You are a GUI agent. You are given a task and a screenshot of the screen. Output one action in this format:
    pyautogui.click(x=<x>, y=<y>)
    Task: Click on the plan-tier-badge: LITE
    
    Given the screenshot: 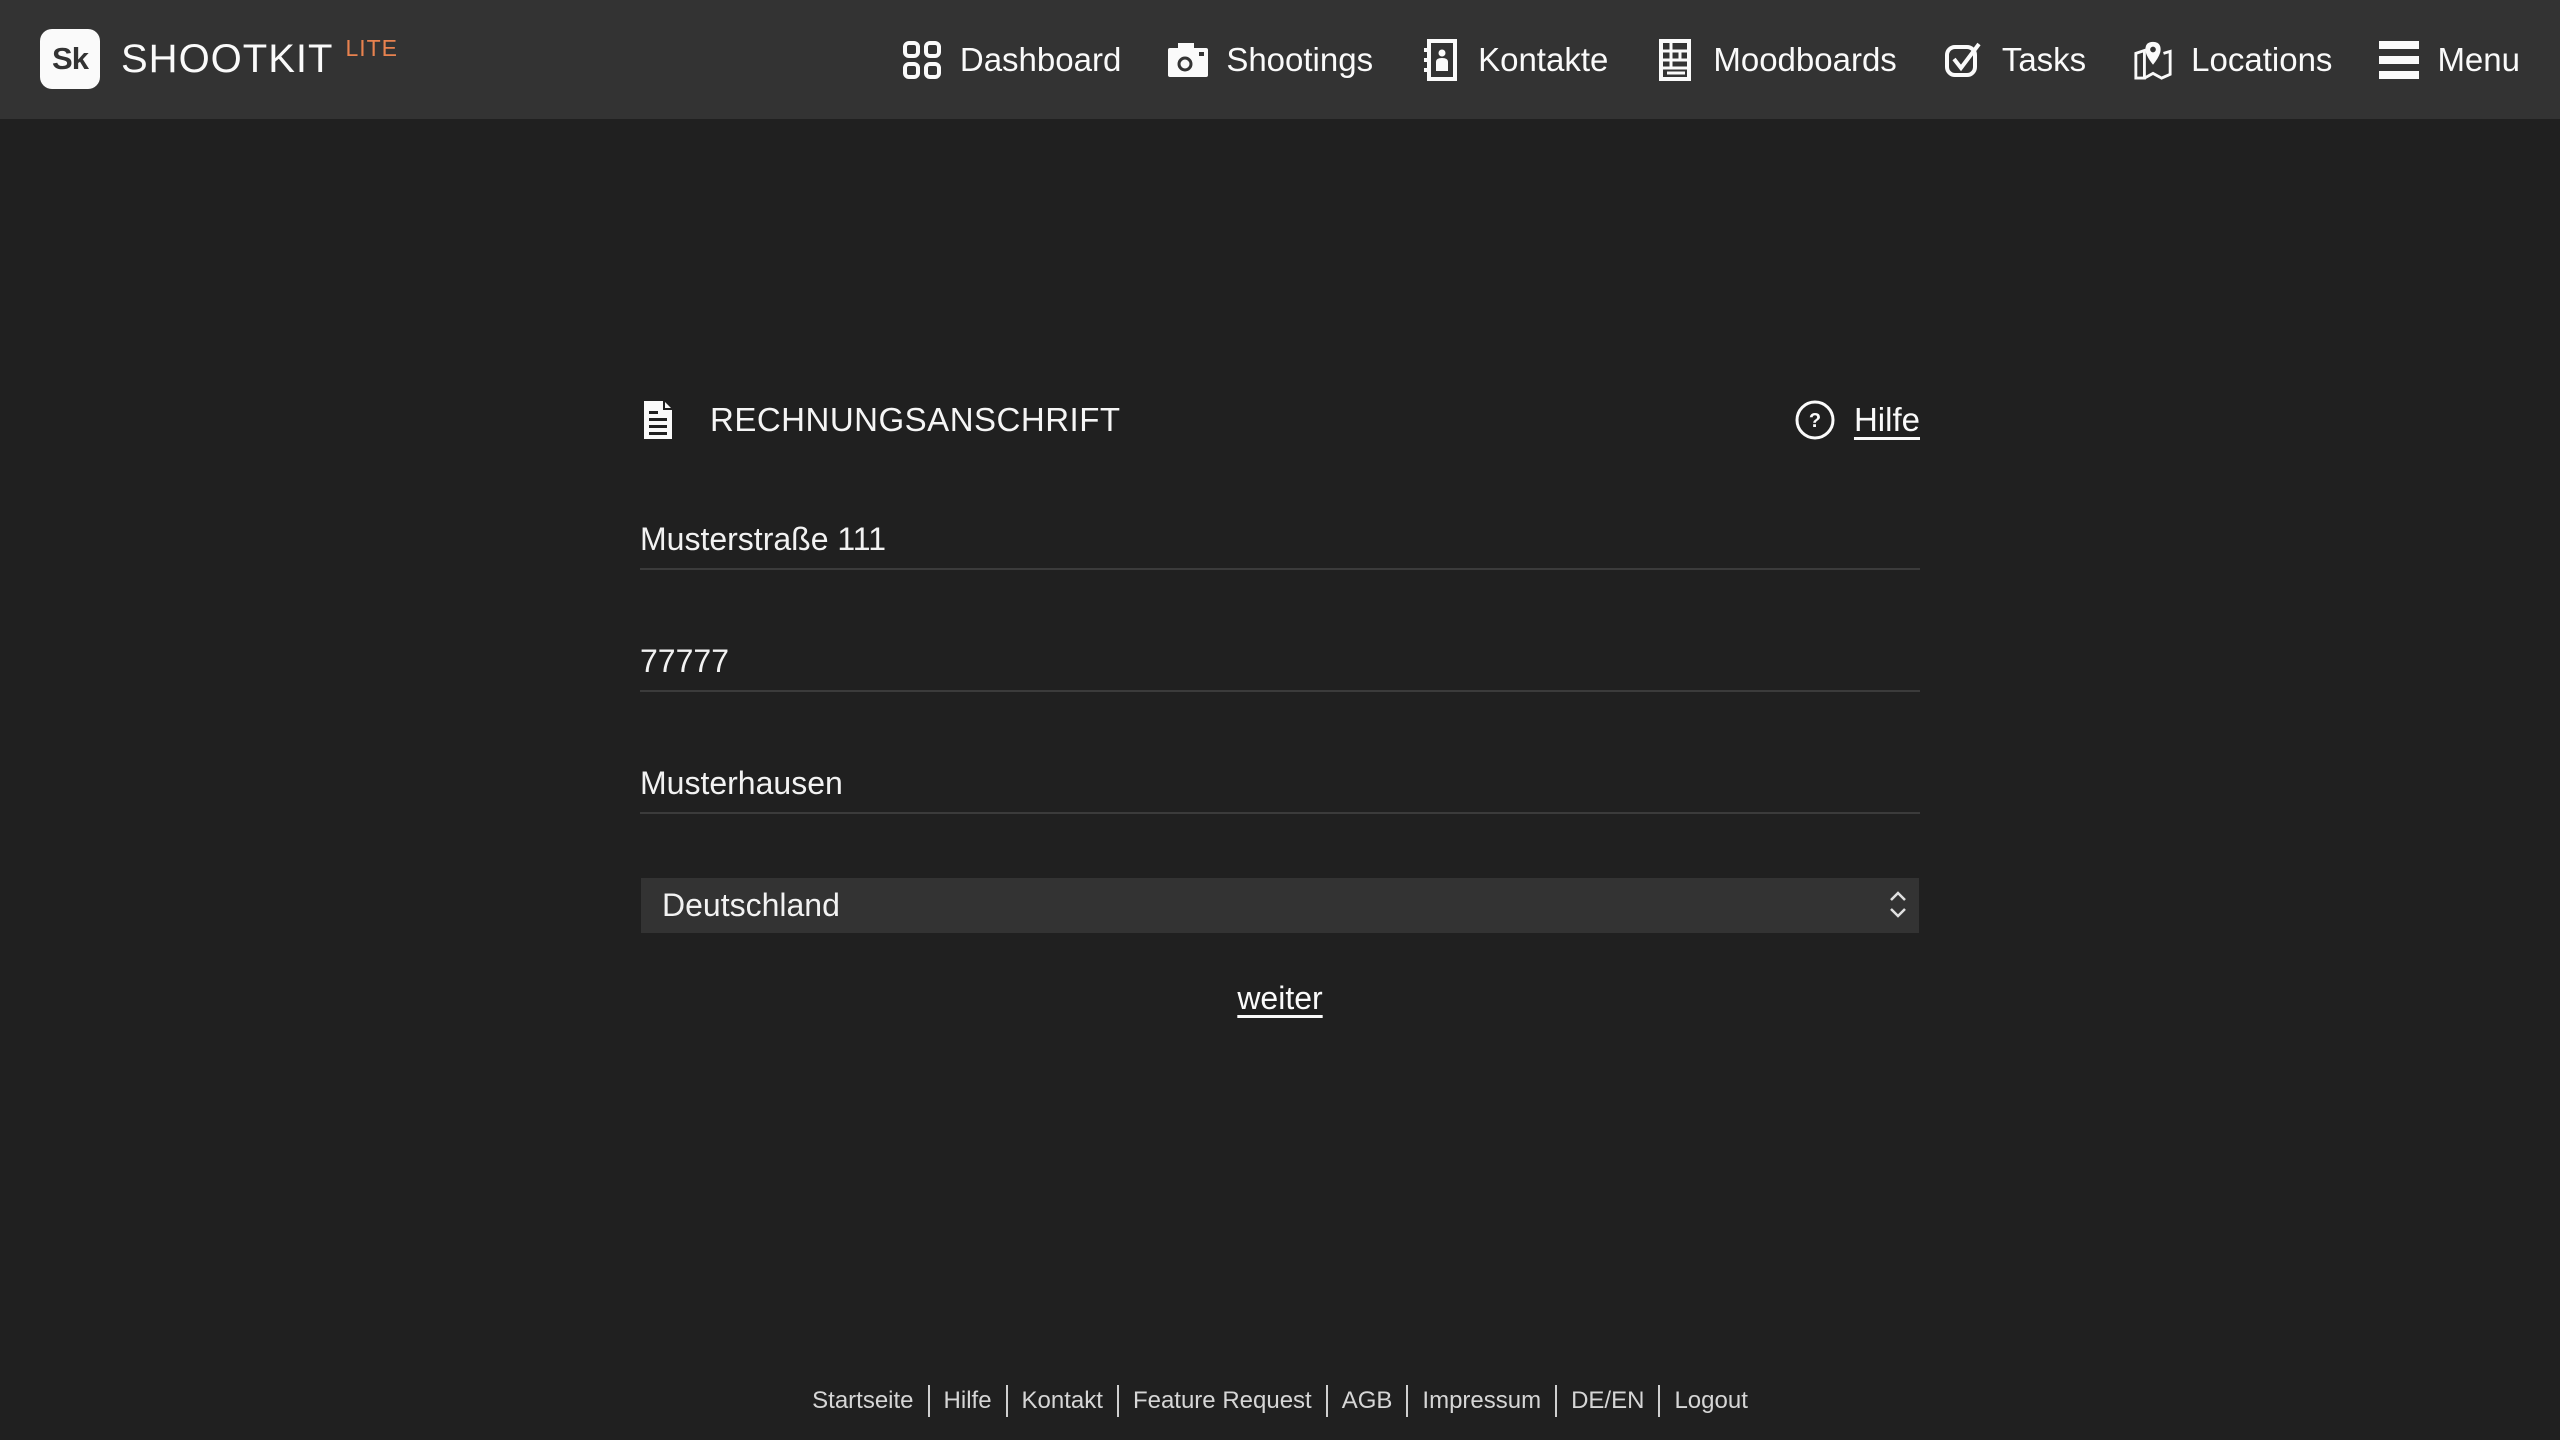 What is the action you would take?
    pyautogui.click(x=372, y=48)
    